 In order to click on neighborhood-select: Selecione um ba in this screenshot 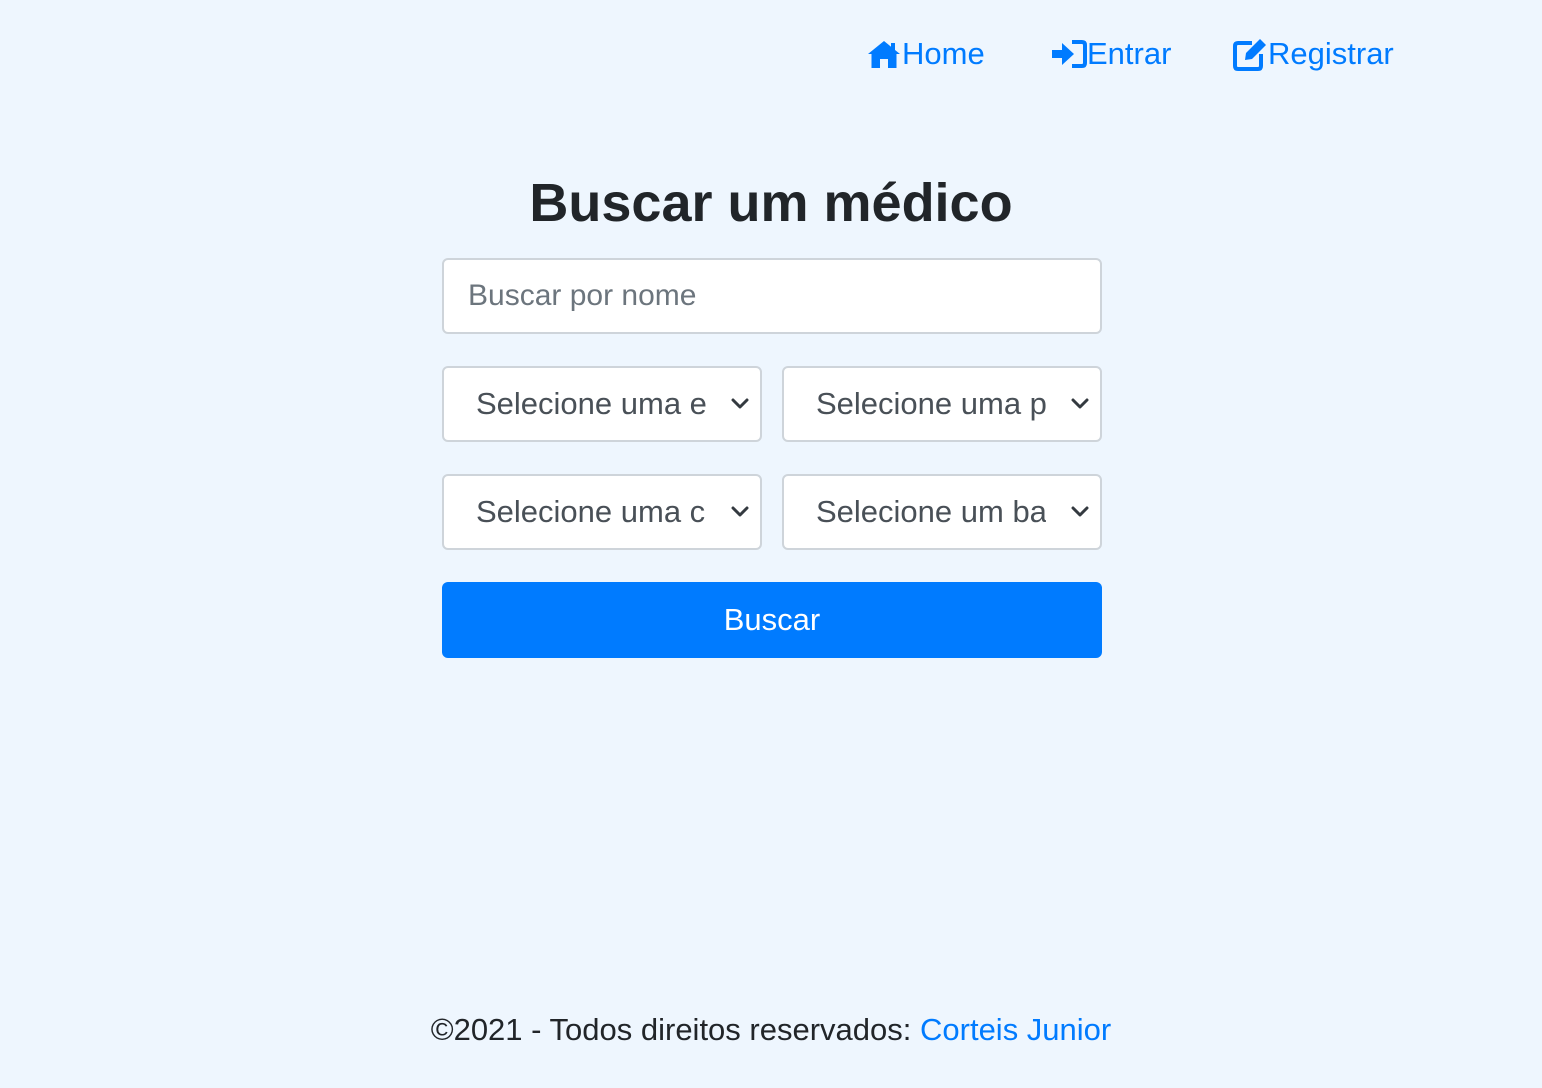, I will do `click(942, 512)`.